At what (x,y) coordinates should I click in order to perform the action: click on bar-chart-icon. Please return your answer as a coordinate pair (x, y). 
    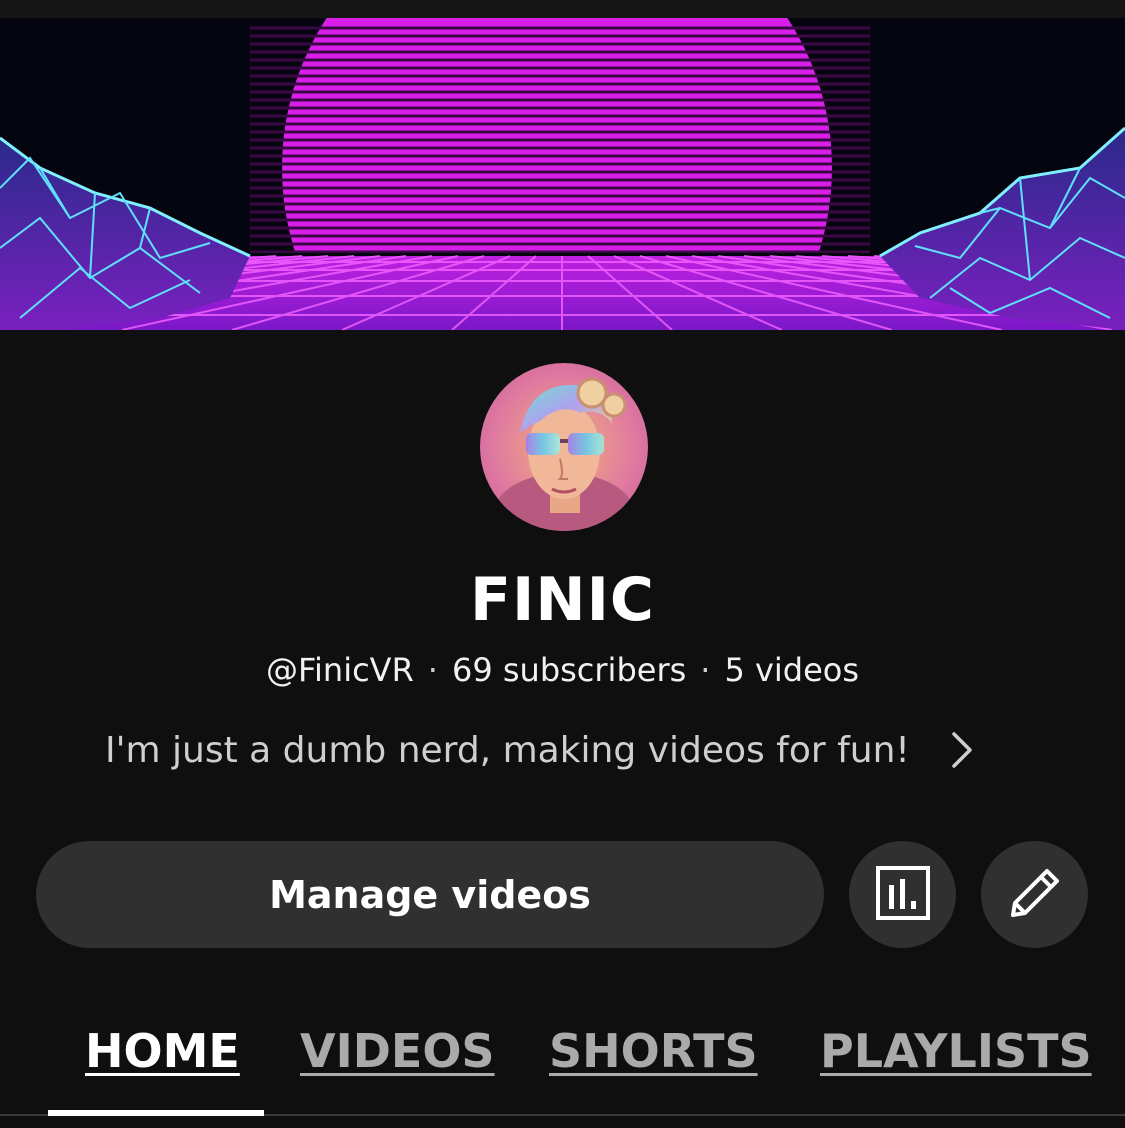
    Looking at the image, I should click on (903, 894).